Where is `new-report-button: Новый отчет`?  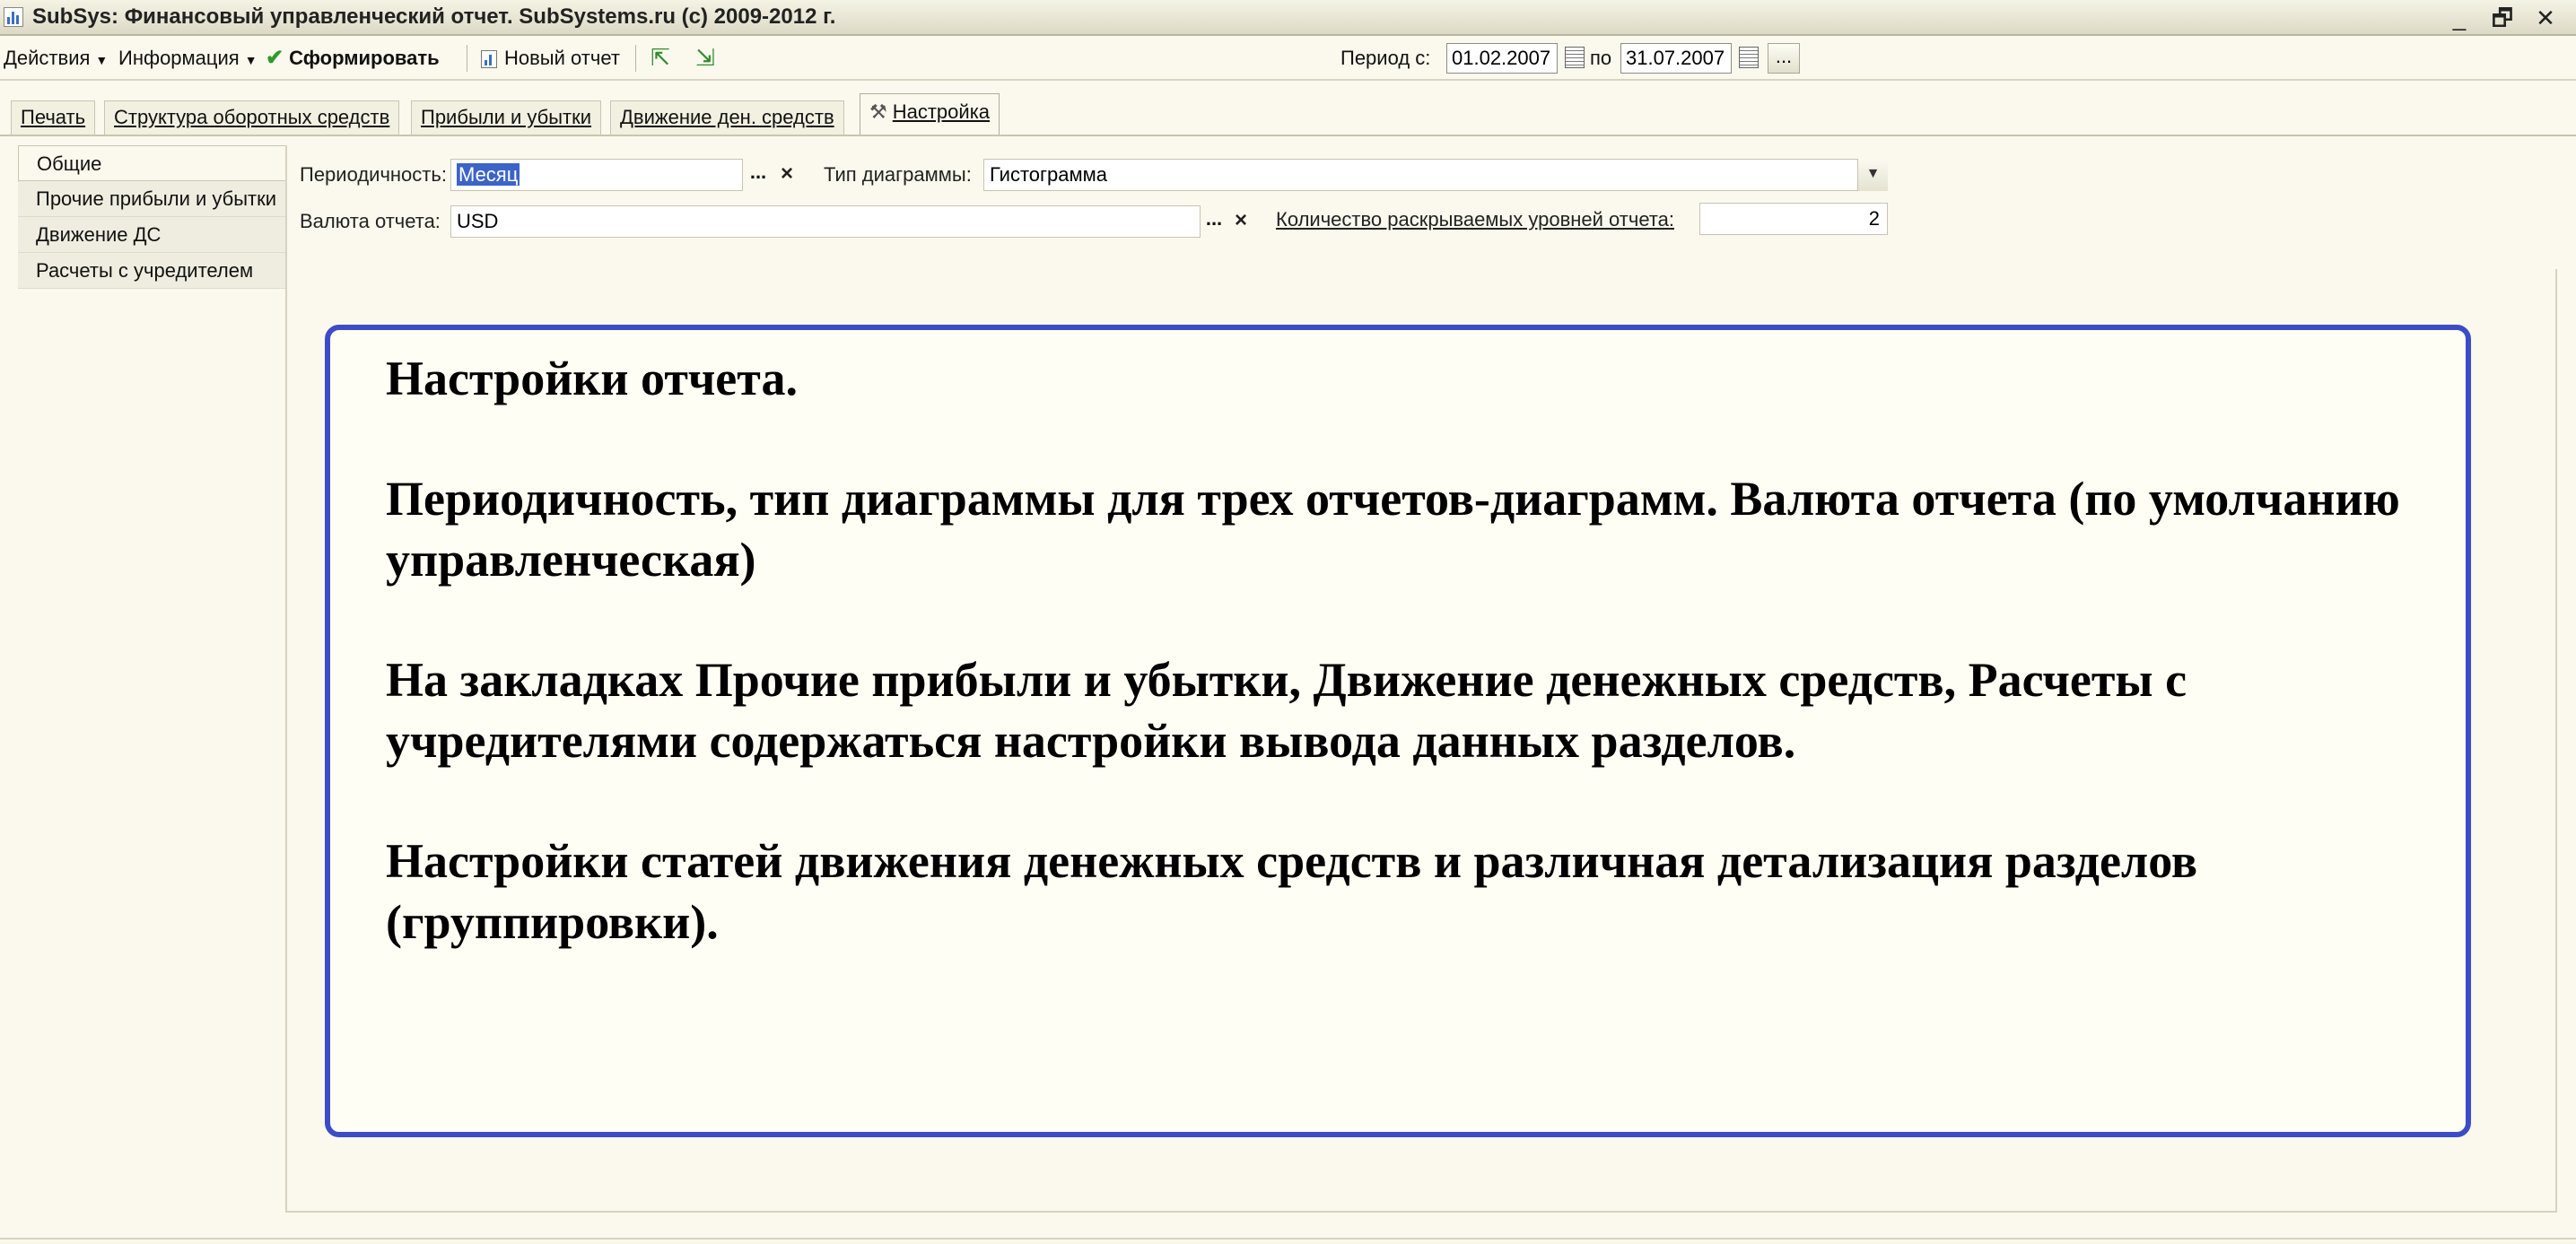
new-report-button: Новый отчет is located at coordinates (551, 58).